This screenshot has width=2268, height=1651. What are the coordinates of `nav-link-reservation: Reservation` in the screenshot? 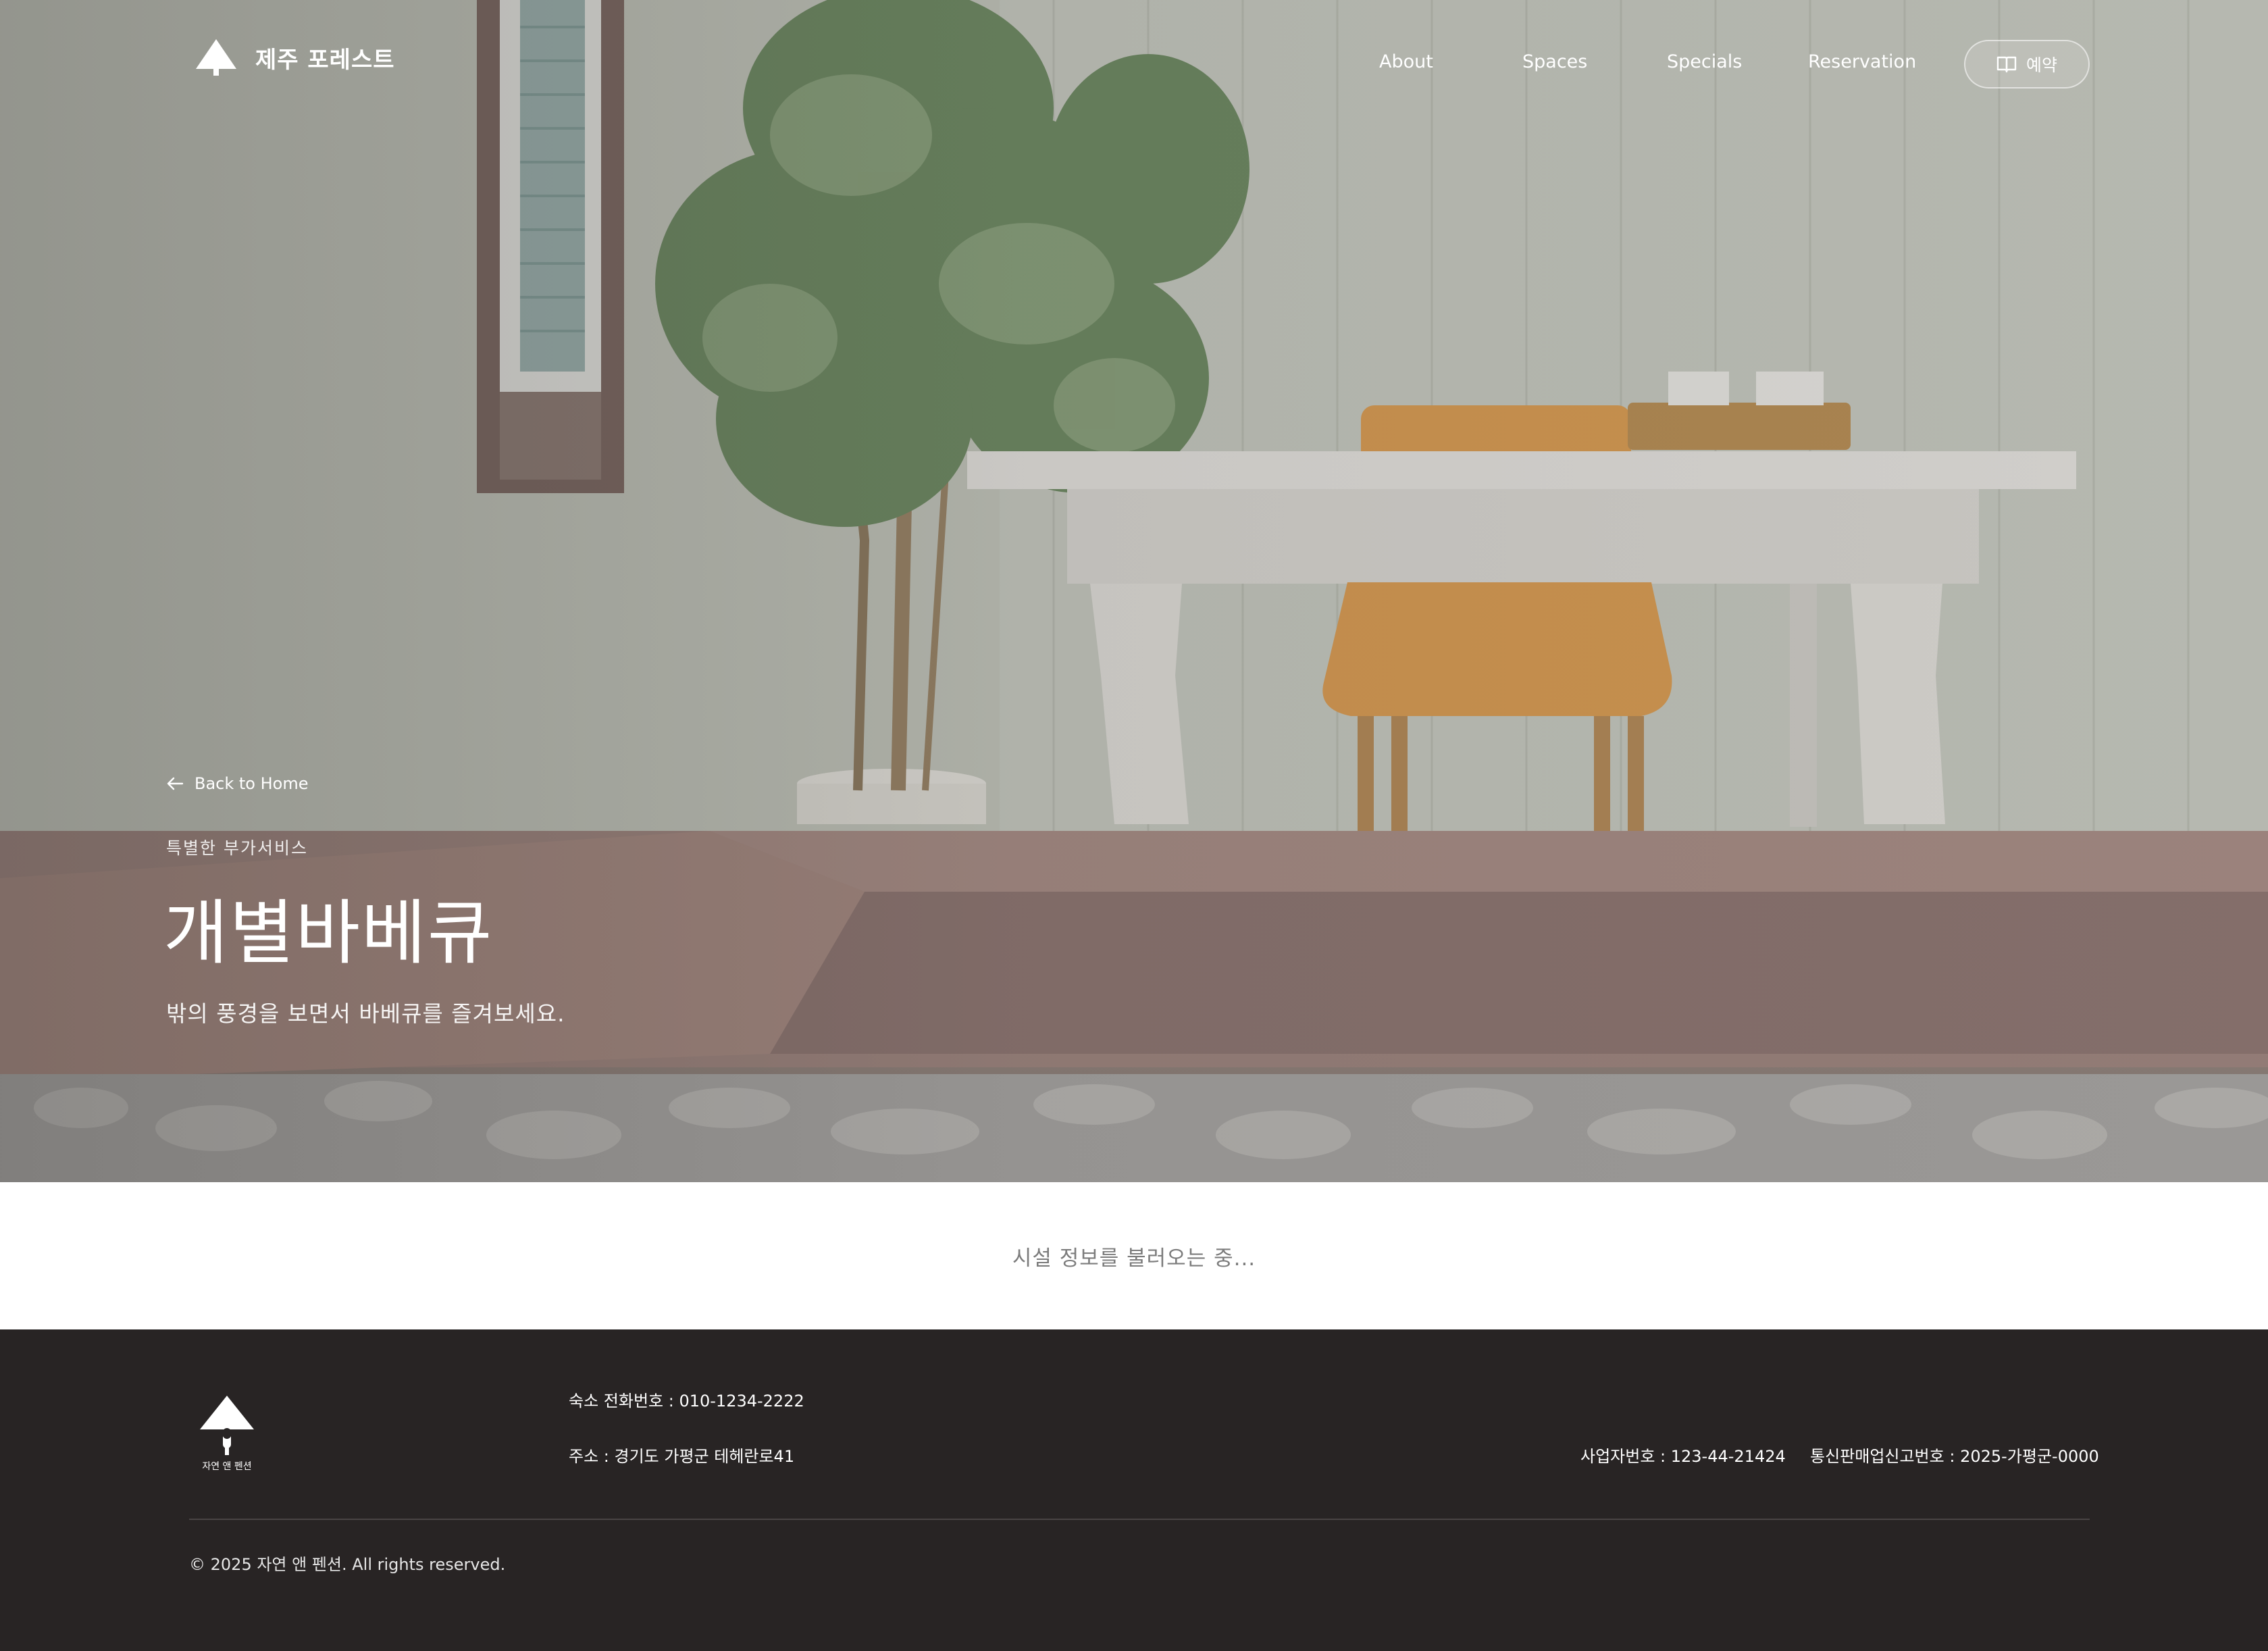 It's located at (1862, 61).